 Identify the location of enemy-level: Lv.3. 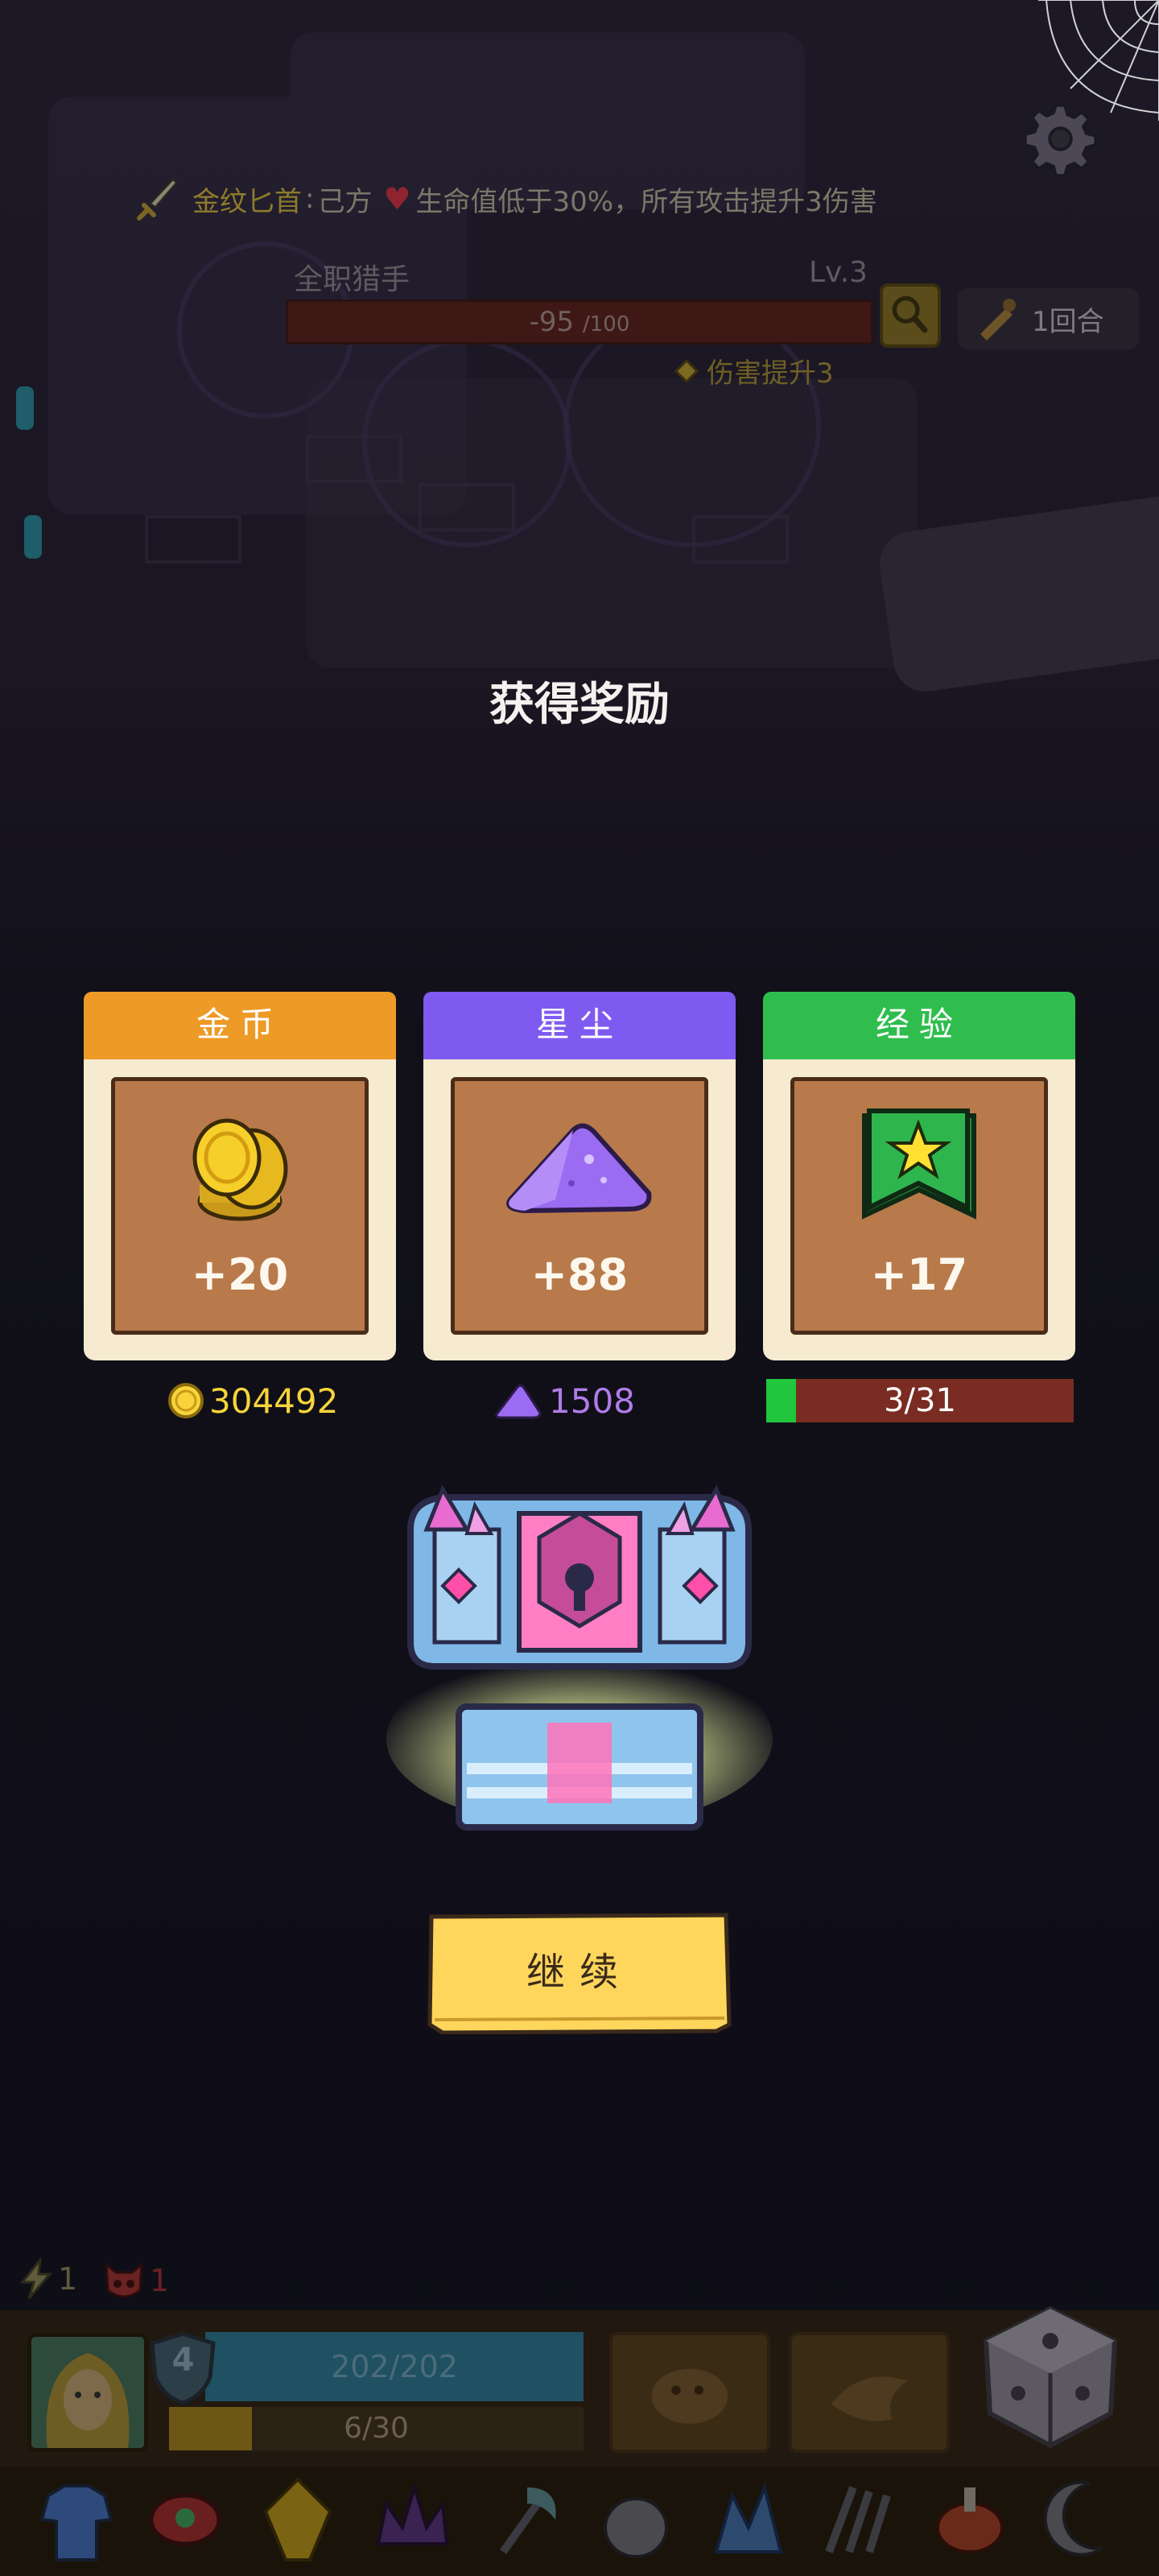
(839, 272).